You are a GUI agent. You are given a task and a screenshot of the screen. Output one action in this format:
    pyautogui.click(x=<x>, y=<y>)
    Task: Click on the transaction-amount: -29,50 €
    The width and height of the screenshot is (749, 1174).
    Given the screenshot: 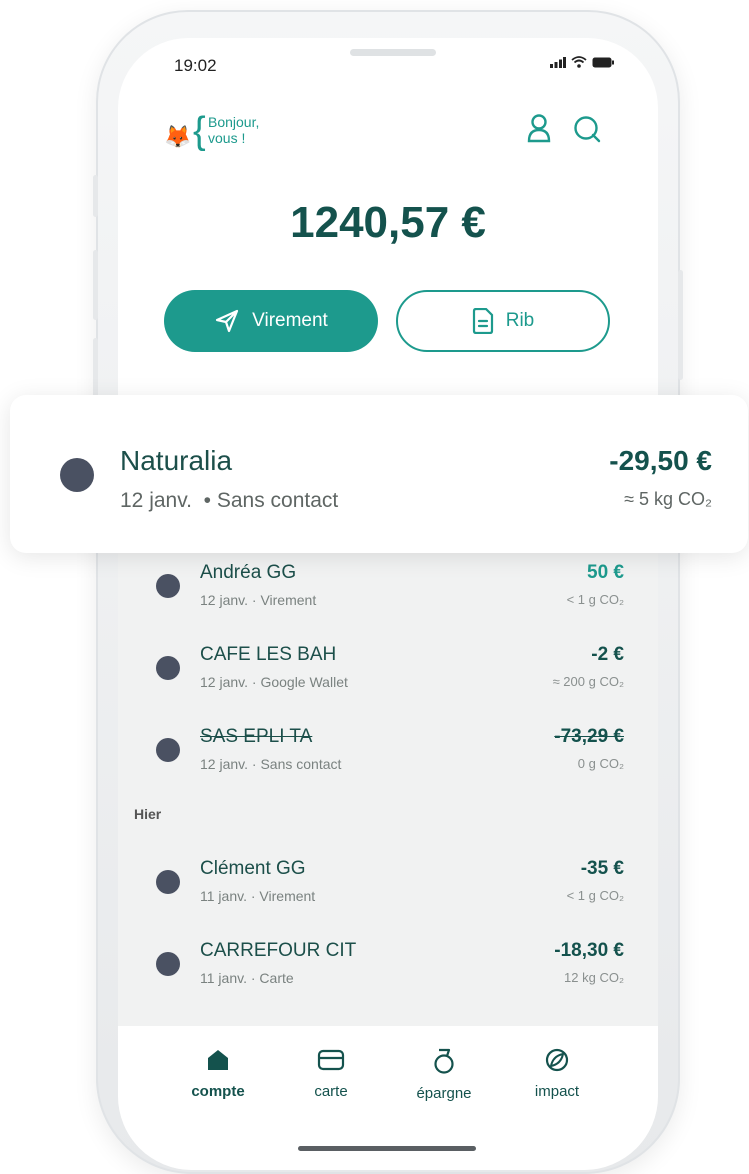 What is the action you would take?
    pyautogui.click(x=660, y=460)
    